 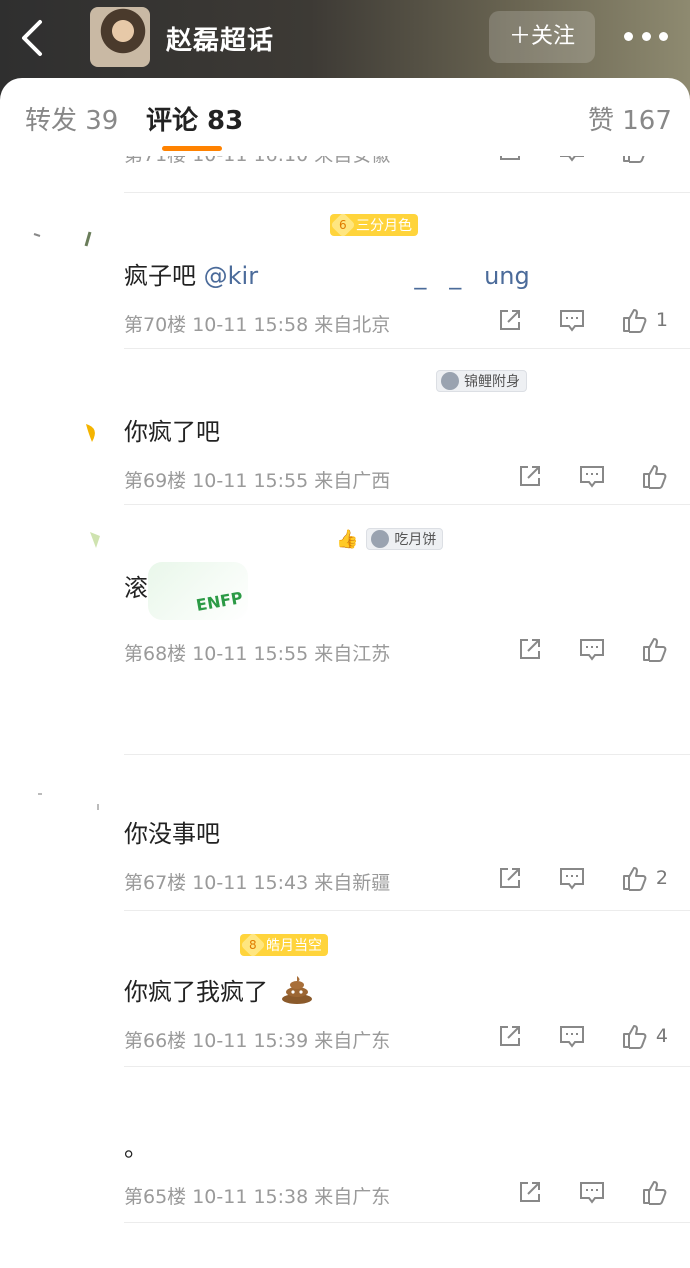 I want to click on user-line: 锦鲤附身, so click(x=481, y=381).